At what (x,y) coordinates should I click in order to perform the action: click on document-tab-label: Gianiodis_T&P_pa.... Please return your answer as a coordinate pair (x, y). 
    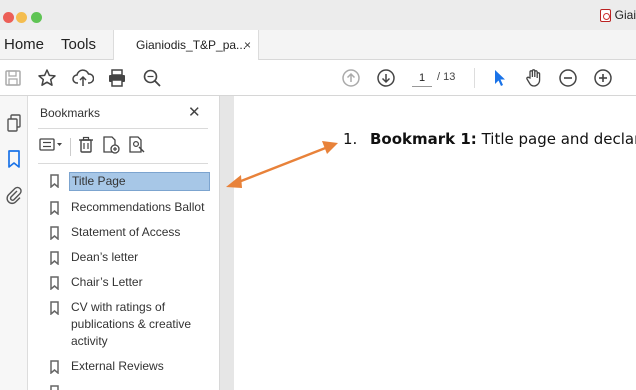
    Looking at the image, I should click on (191, 45).